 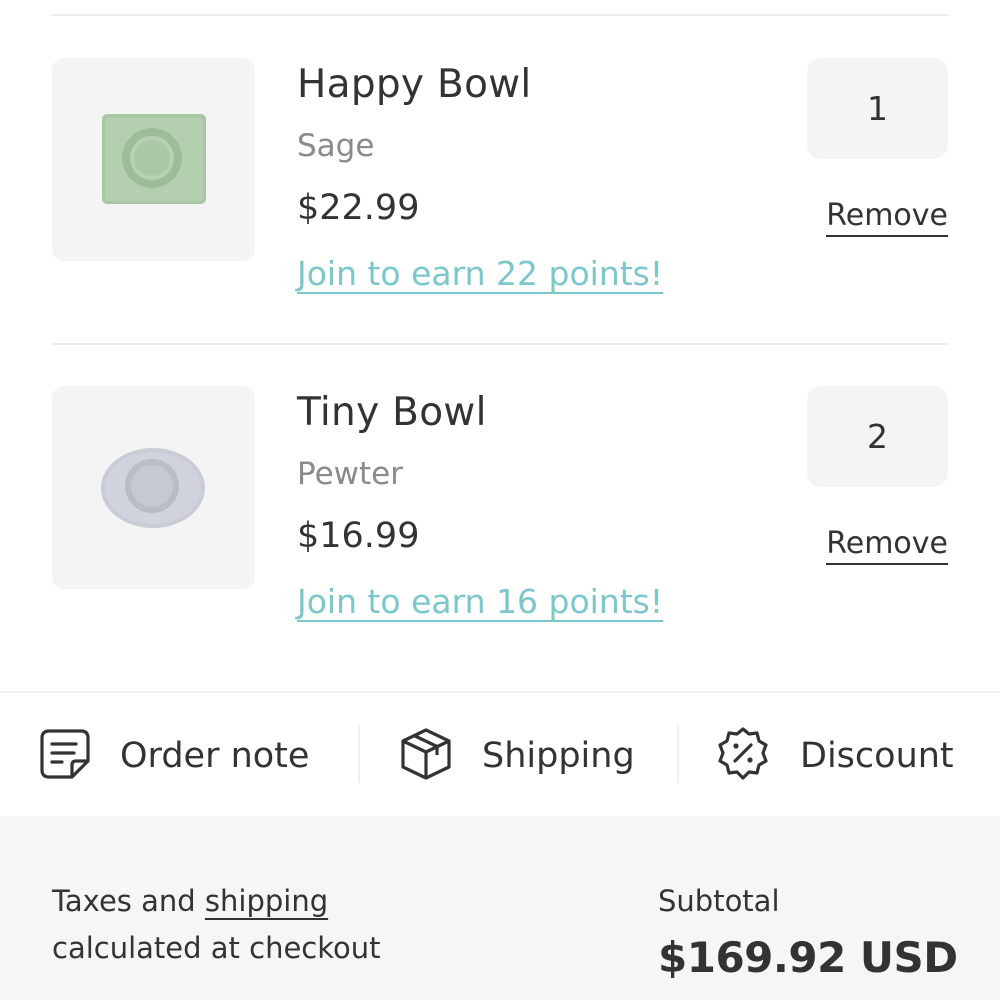 What do you see at coordinates (358, 208) in the screenshot?
I see `product-price: $22.99` at bounding box center [358, 208].